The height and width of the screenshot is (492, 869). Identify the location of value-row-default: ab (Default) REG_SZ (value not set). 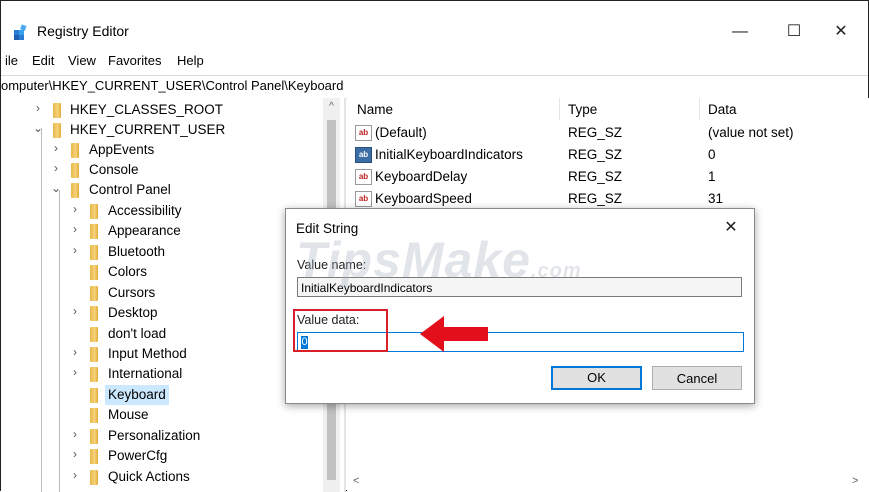
(608, 133).